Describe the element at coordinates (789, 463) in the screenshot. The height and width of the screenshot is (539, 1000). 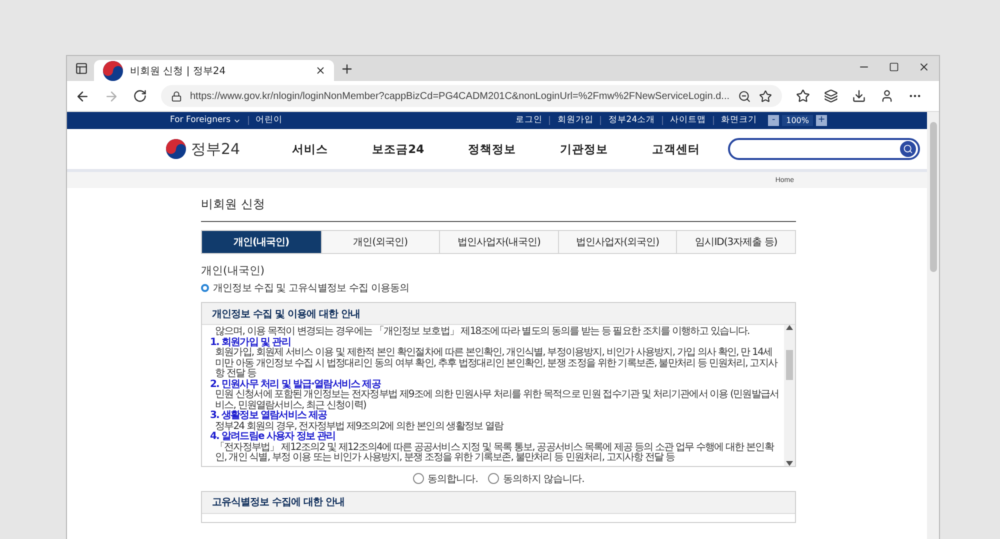
I see `scroll-down-icon` at that location.